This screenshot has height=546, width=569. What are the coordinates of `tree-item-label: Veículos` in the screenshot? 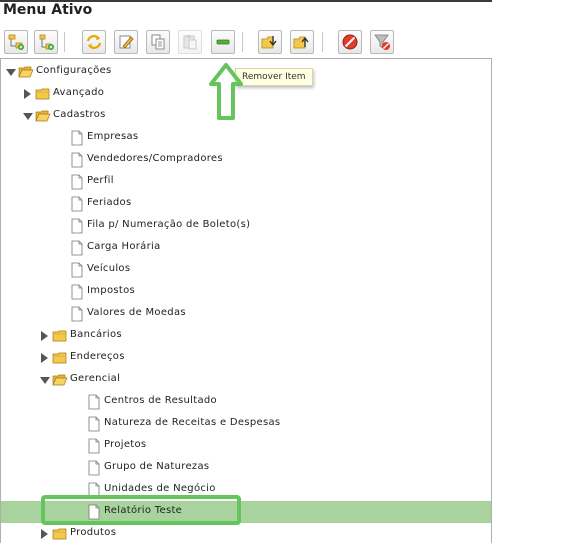 It's located at (109, 268).